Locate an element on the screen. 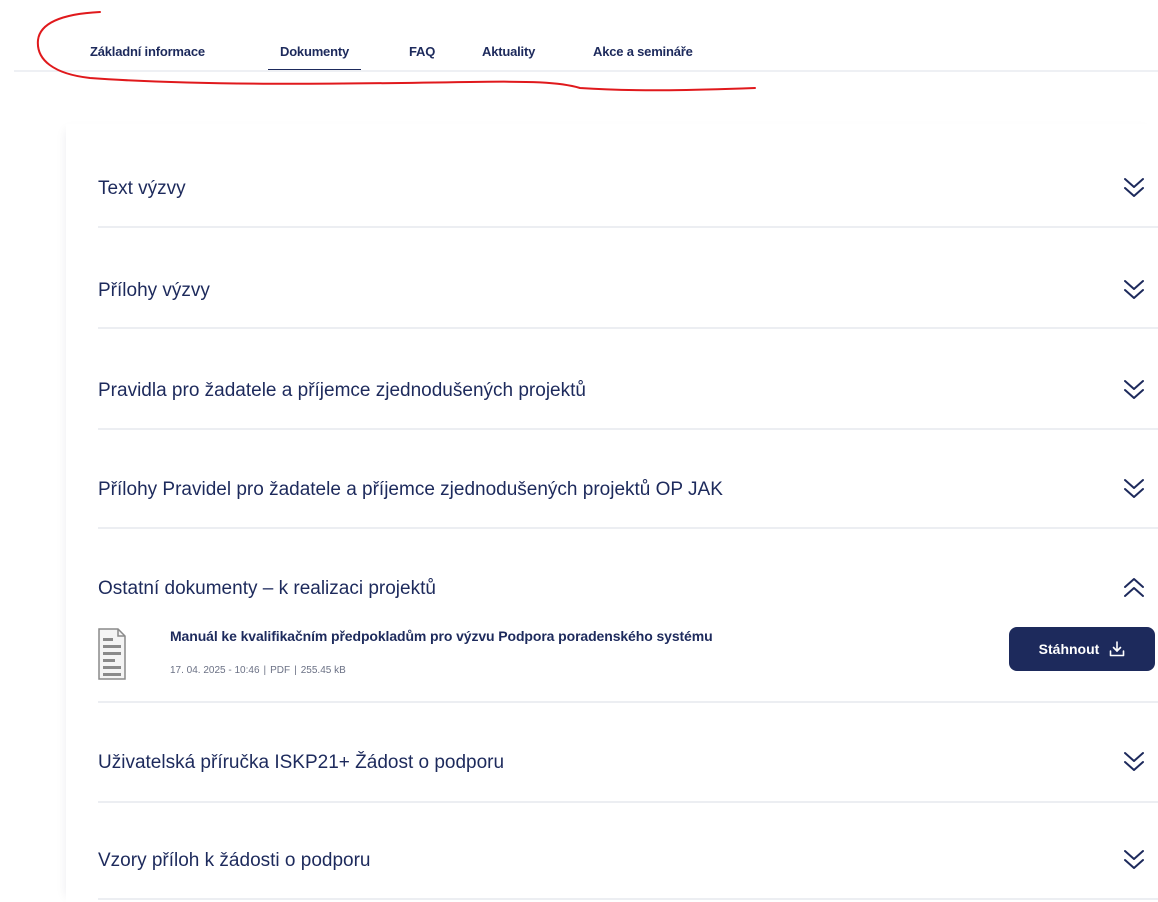 The width and height of the screenshot is (1158, 902). document-date: 17. 04. 2025 - 10:46 is located at coordinates (215, 670).